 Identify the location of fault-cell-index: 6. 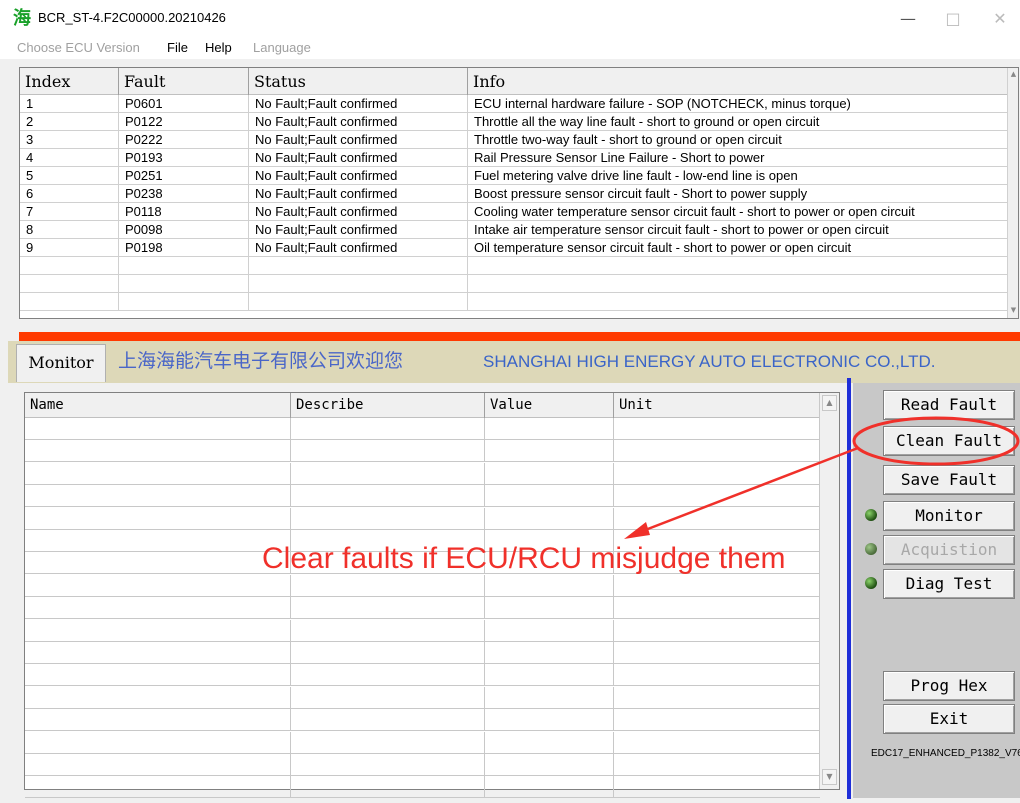
(69, 194).